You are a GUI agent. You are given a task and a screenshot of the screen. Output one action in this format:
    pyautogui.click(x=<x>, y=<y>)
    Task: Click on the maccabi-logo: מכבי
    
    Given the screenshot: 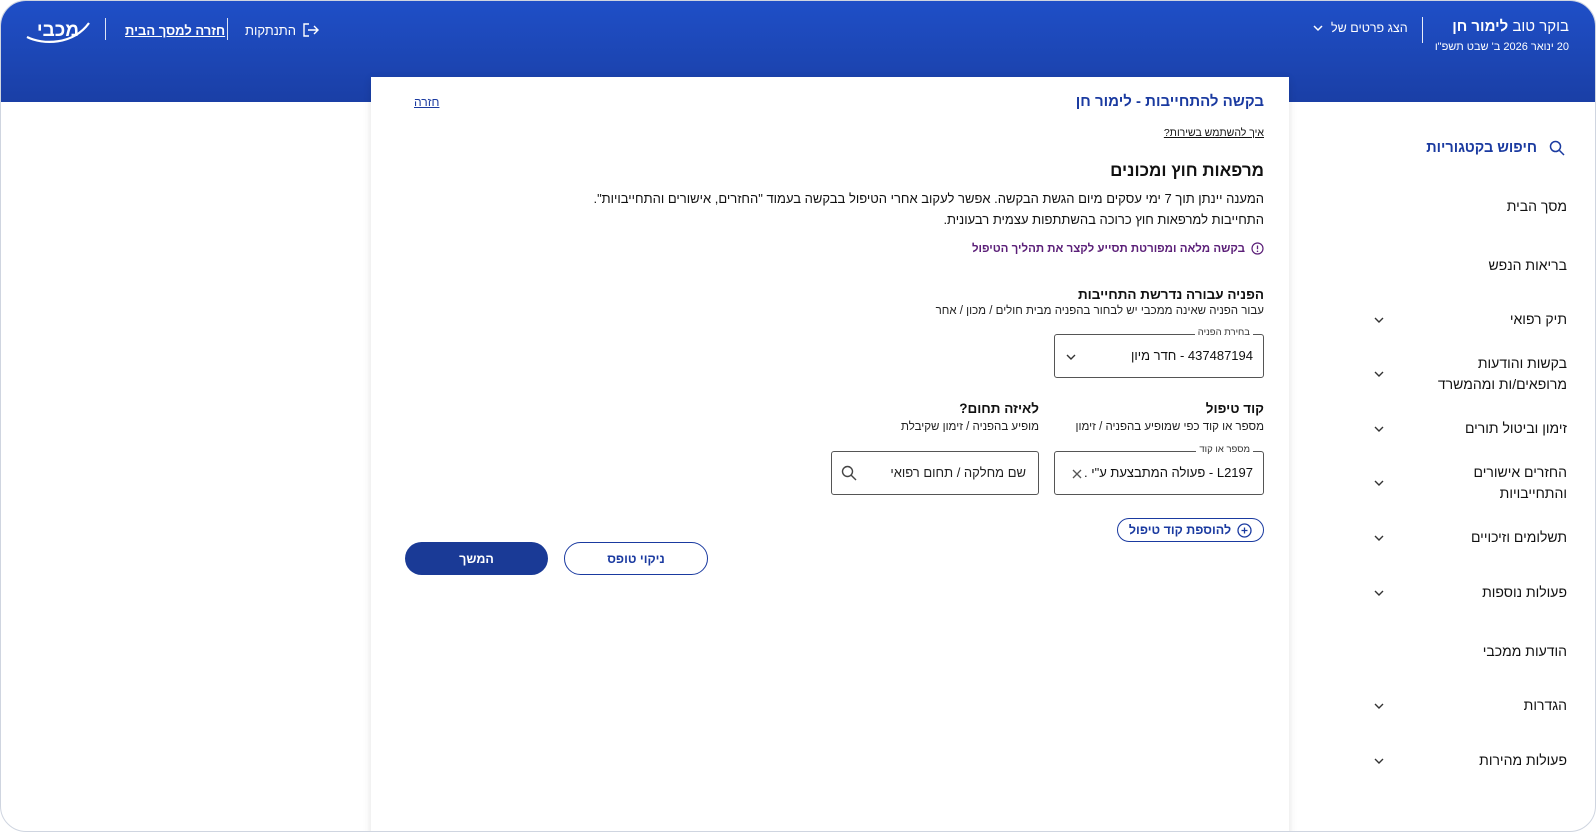 What is the action you would take?
    pyautogui.click(x=58, y=30)
    